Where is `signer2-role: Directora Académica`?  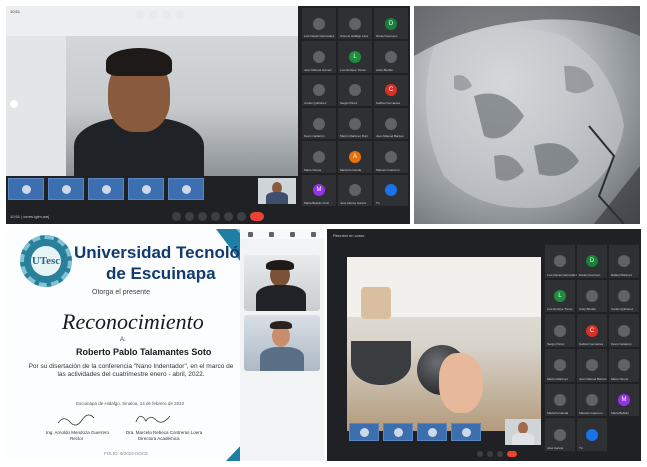
signer2-role: Directora Académica is located at coordinates (159, 438).